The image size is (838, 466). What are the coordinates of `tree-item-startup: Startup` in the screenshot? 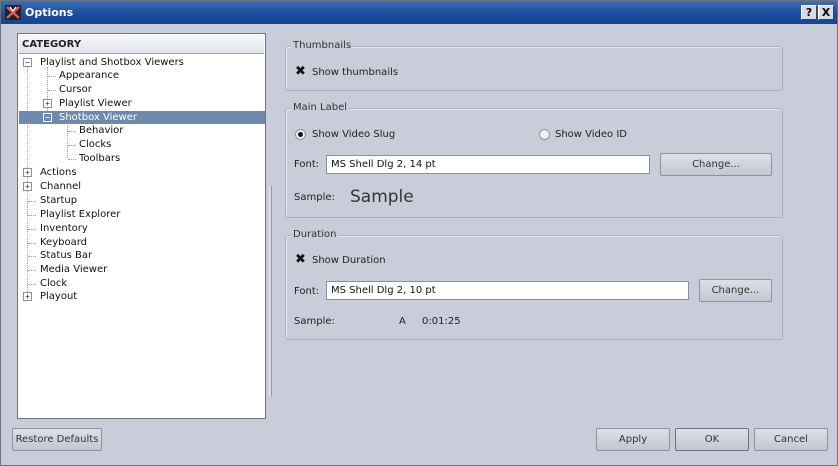 It's located at (58, 200).